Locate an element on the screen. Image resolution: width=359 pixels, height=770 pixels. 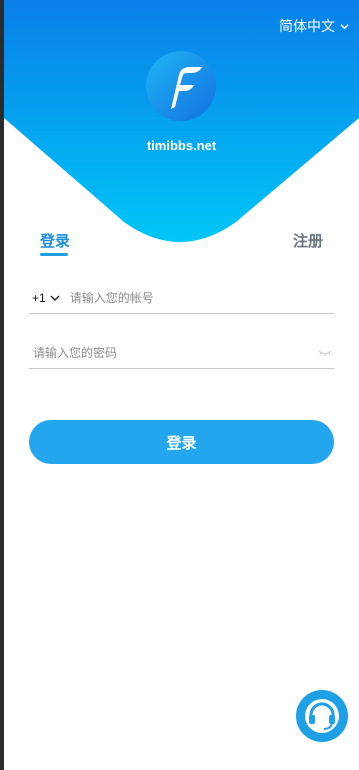
f-logo-icon is located at coordinates (181, 86).